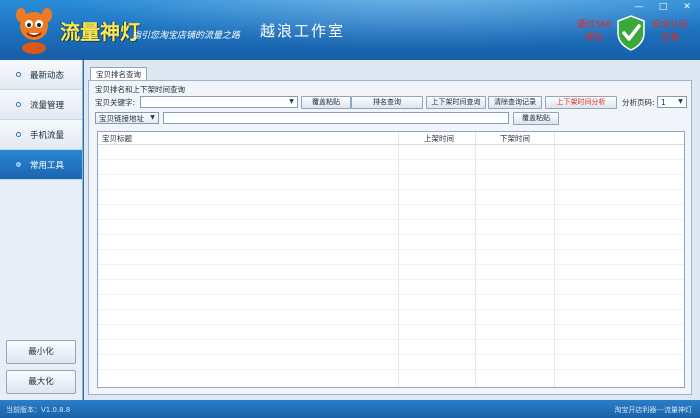 Image resolution: width=700 pixels, height=418 pixels. Describe the element at coordinates (663, 102) in the screenshot. I see `page-value: 1` at that location.